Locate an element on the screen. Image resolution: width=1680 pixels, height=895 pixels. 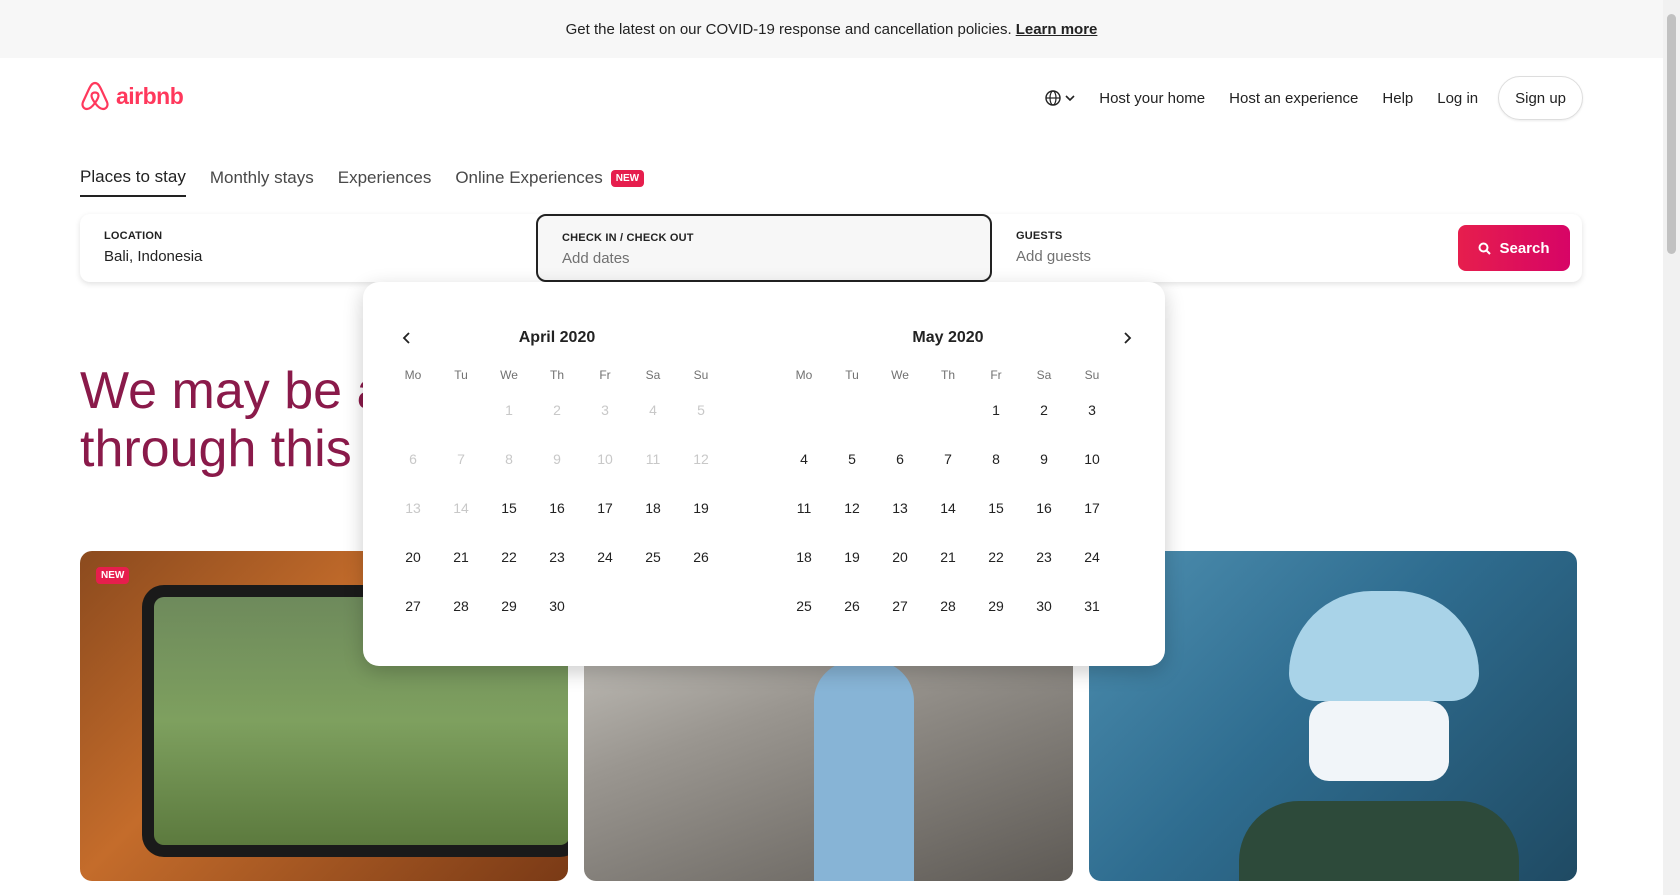
calendar-day: 13 is located at coordinates (900, 508).